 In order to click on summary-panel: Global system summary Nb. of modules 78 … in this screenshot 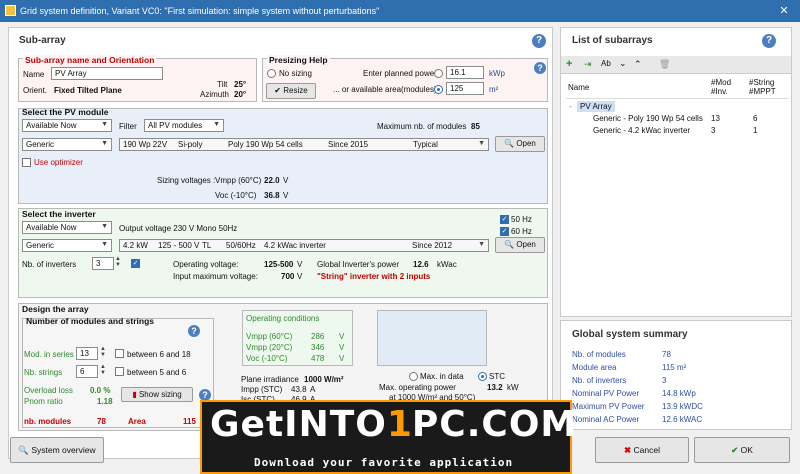, I will do `click(676, 375)`.